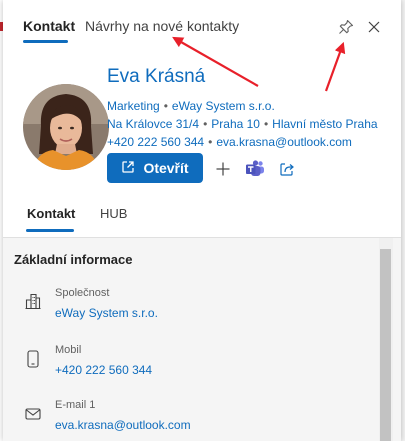 The height and width of the screenshot is (441, 405). What do you see at coordinates (324, 124) in the screenshot?
I see `contact-region: Hlavní město Praha` at bounding box center [324, 124].